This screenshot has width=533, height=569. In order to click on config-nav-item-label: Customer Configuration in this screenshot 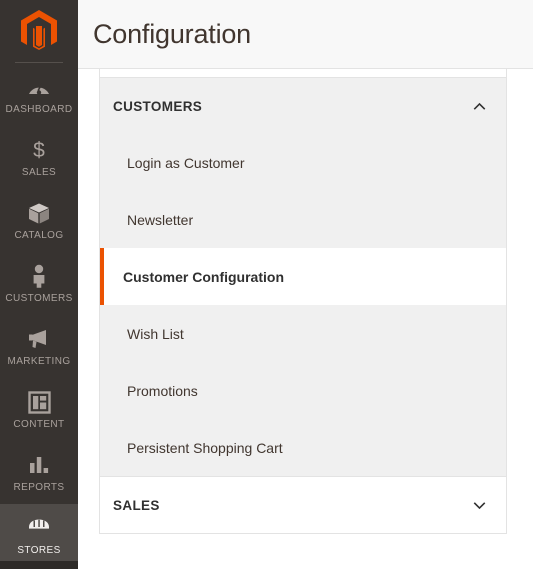, I will do `click(203, 276)`.